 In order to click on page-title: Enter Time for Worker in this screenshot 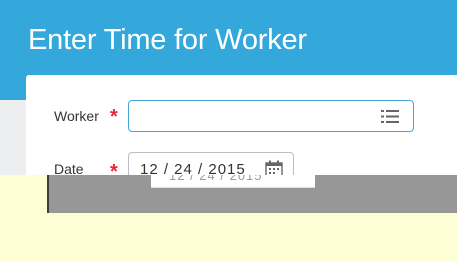, I will do `click(167, 40)`.